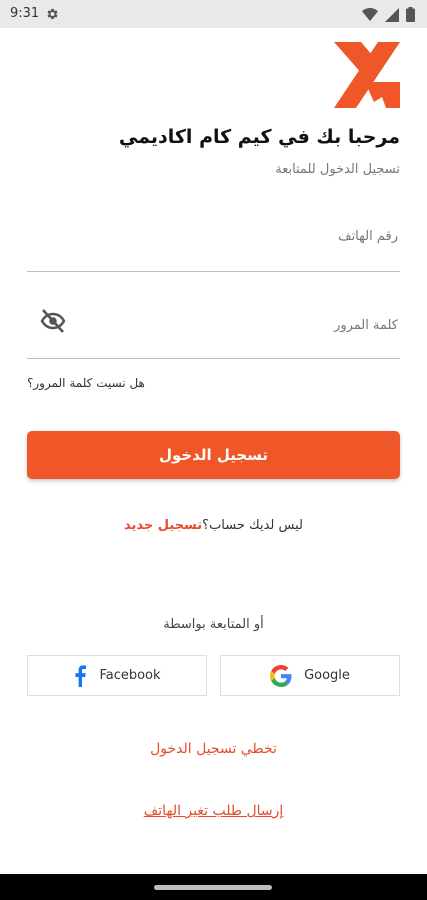 Image resolution: width=427 pixels, height=900 pixels. I want to click on eye-off-icon, so click(53, 321).